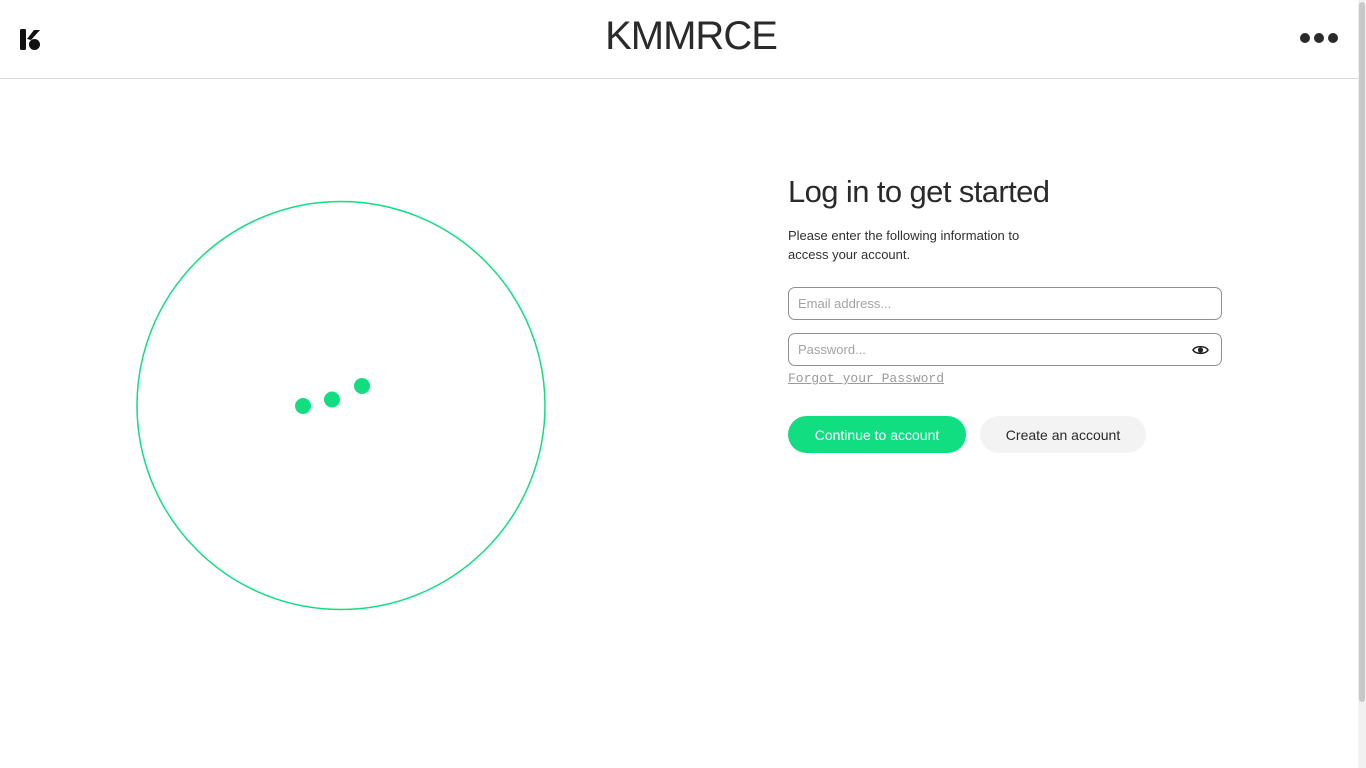 This screenshot has width=1366, height=768. Describe the element at coordinates (866, 378) in the screenshot. I see `forgot-password-link: Forgot your Password` at that location.